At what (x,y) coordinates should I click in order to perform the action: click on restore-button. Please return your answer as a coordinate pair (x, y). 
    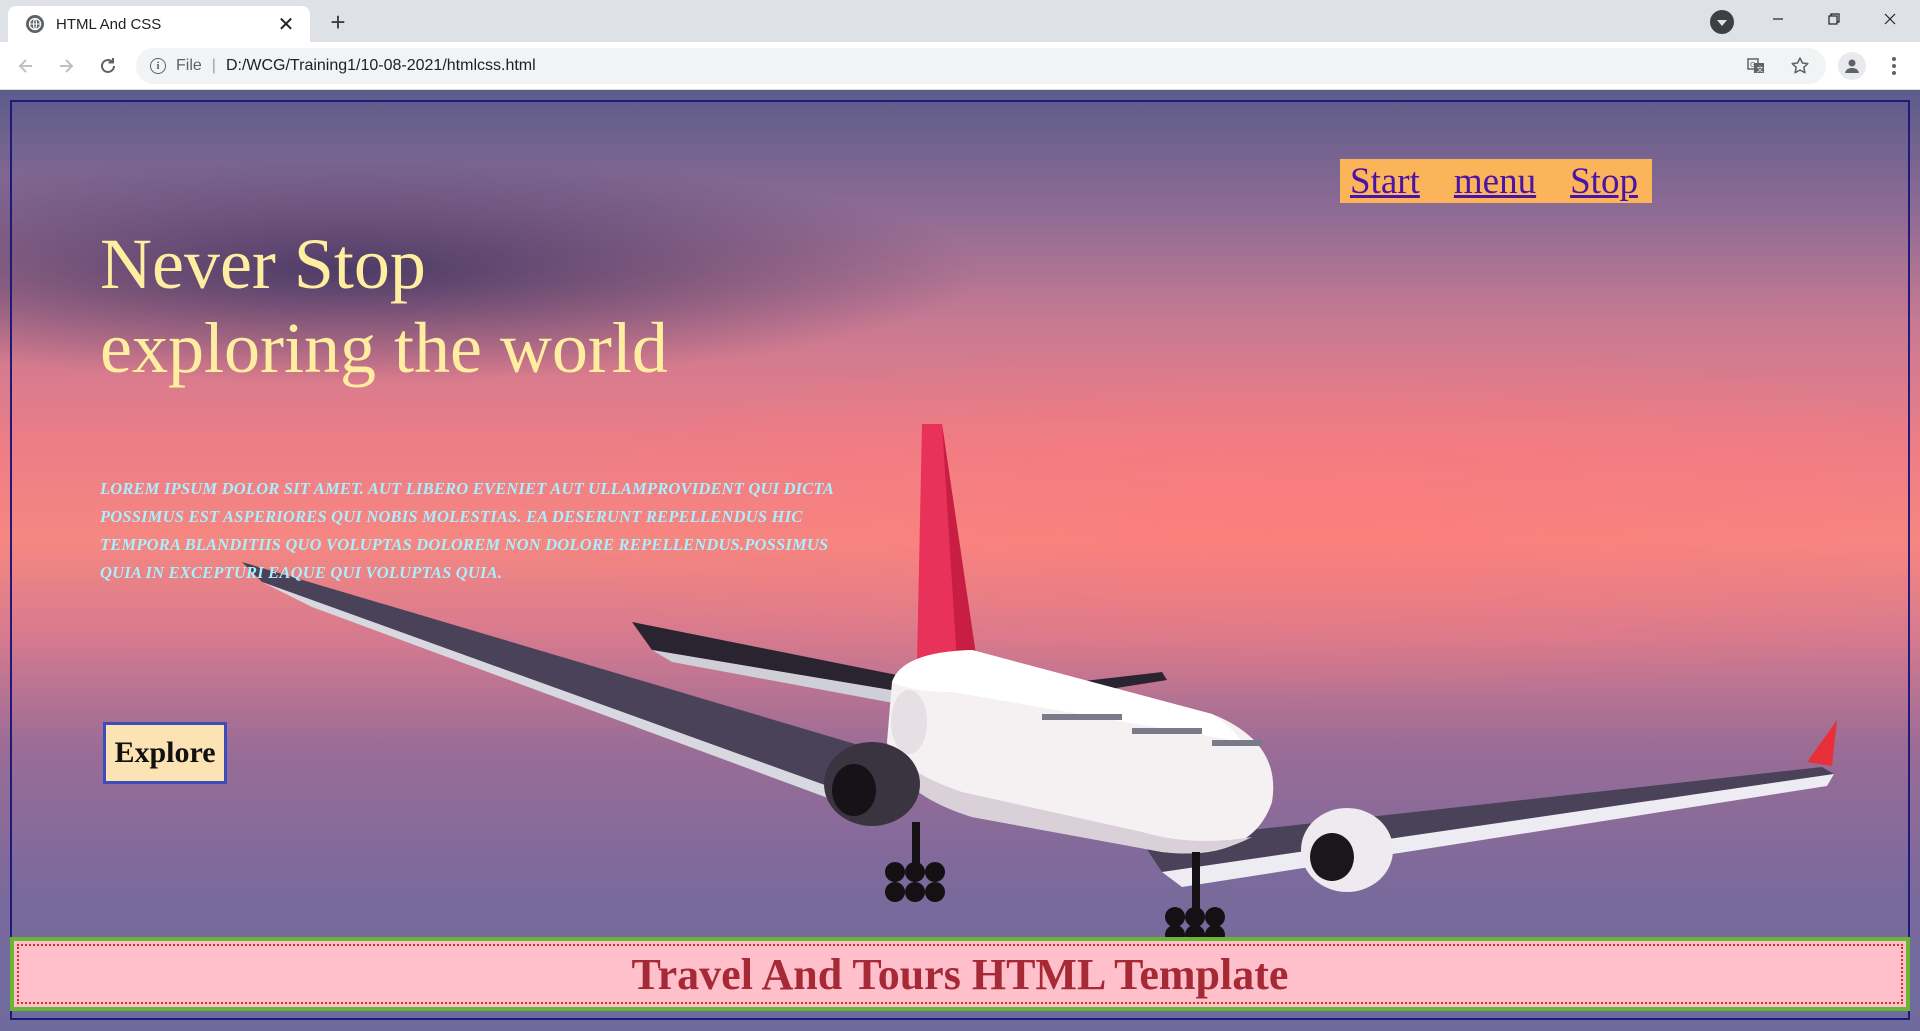
    Looking at the image, I should click on (1834, 19).